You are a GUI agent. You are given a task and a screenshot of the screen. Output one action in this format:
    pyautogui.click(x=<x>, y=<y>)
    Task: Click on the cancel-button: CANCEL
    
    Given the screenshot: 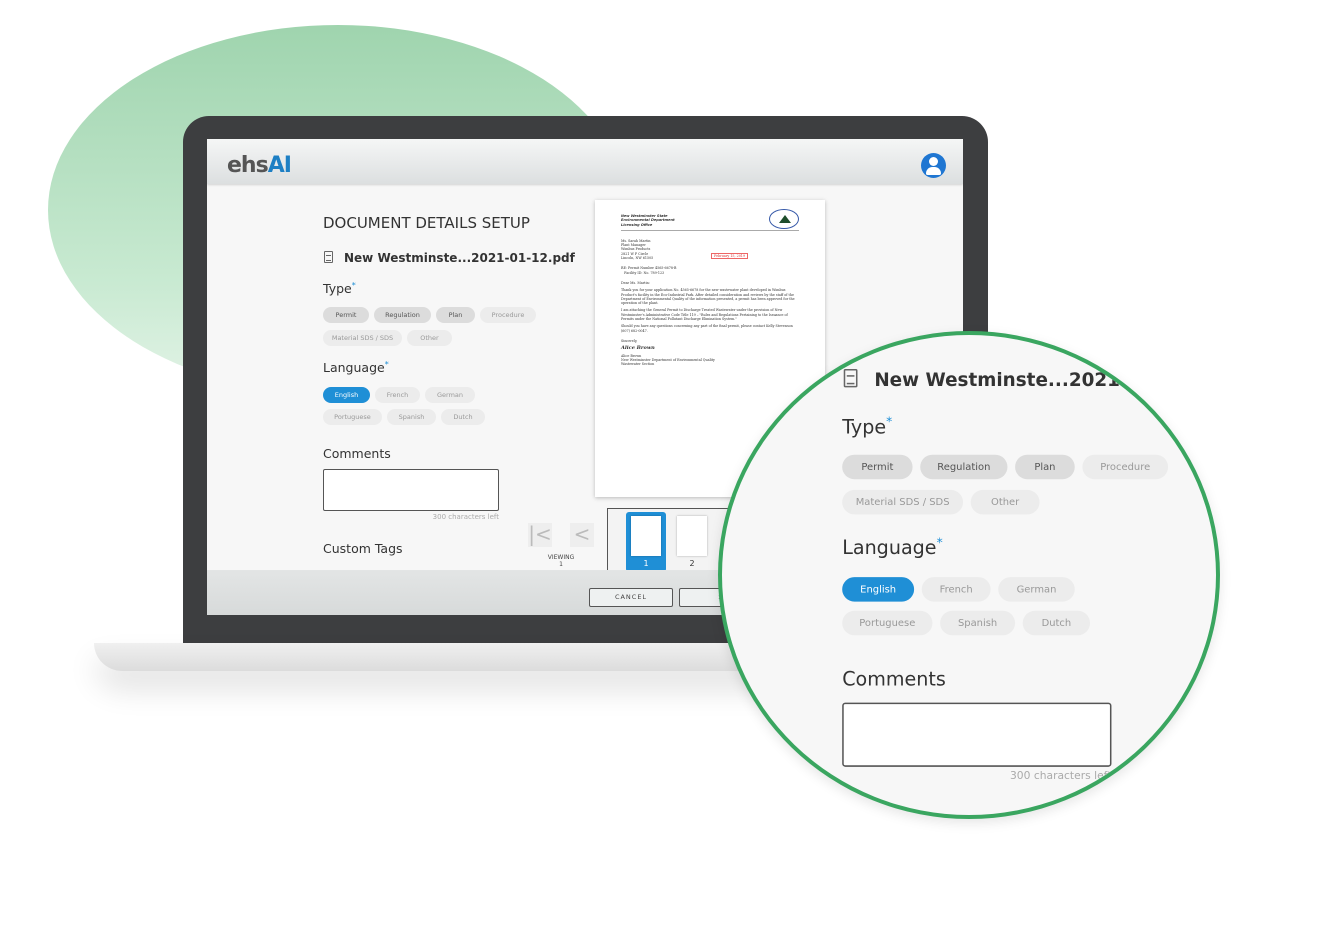 What is the action you would take?
    pyautogui.click(x=631, y=597)
    